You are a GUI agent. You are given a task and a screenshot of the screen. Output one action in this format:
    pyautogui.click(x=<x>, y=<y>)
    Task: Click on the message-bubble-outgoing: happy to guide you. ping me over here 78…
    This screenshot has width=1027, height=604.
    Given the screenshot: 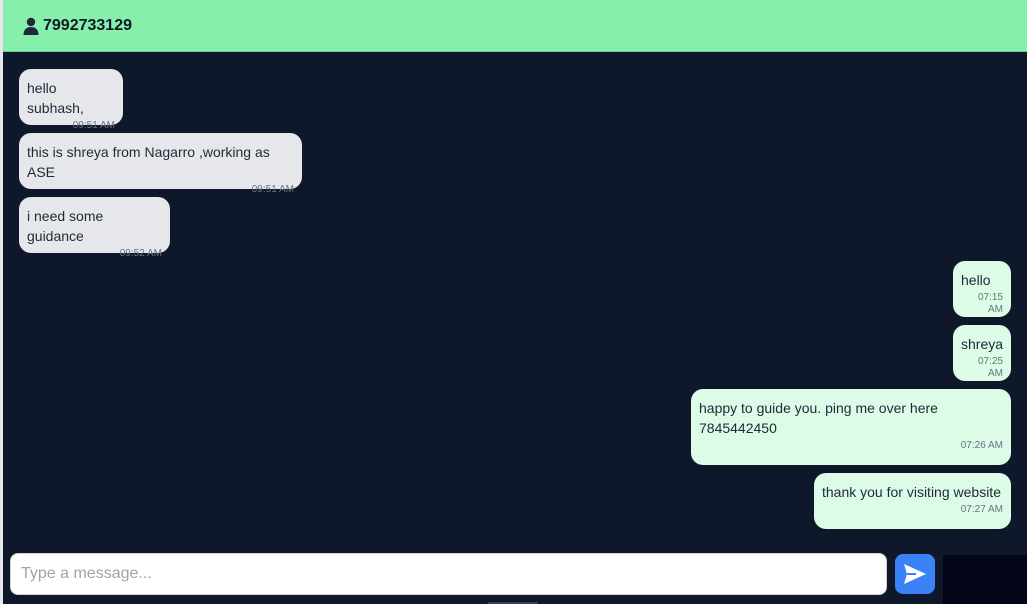 What is the action you would take?
    pyautogui.click(x=851, y=427)
    